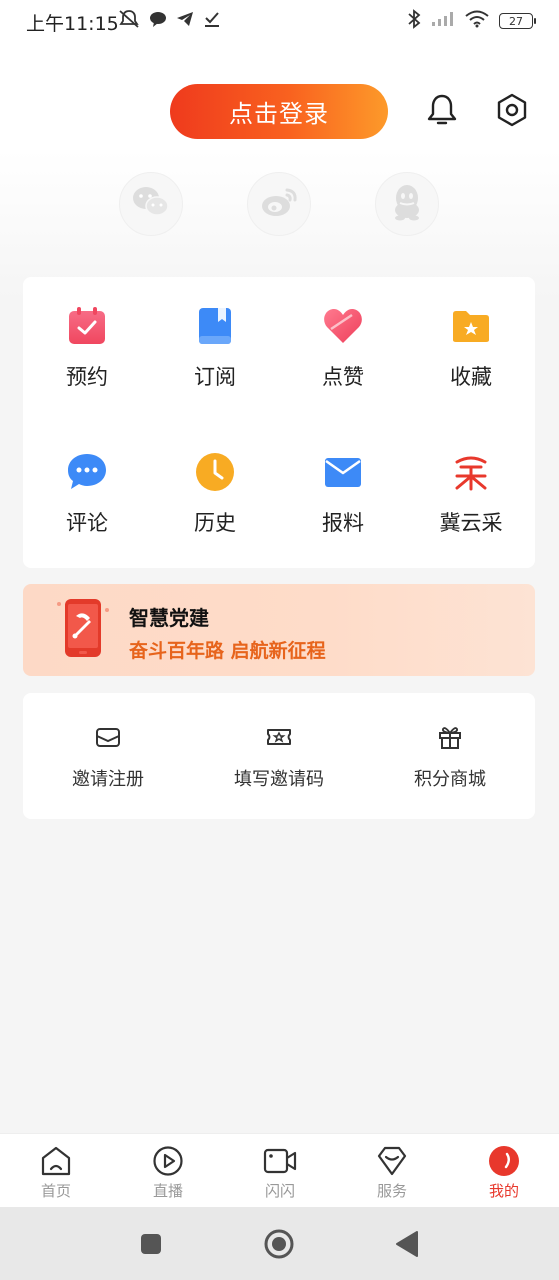  I want to click on grid-item-appointment: 预约, so click(87, 337).